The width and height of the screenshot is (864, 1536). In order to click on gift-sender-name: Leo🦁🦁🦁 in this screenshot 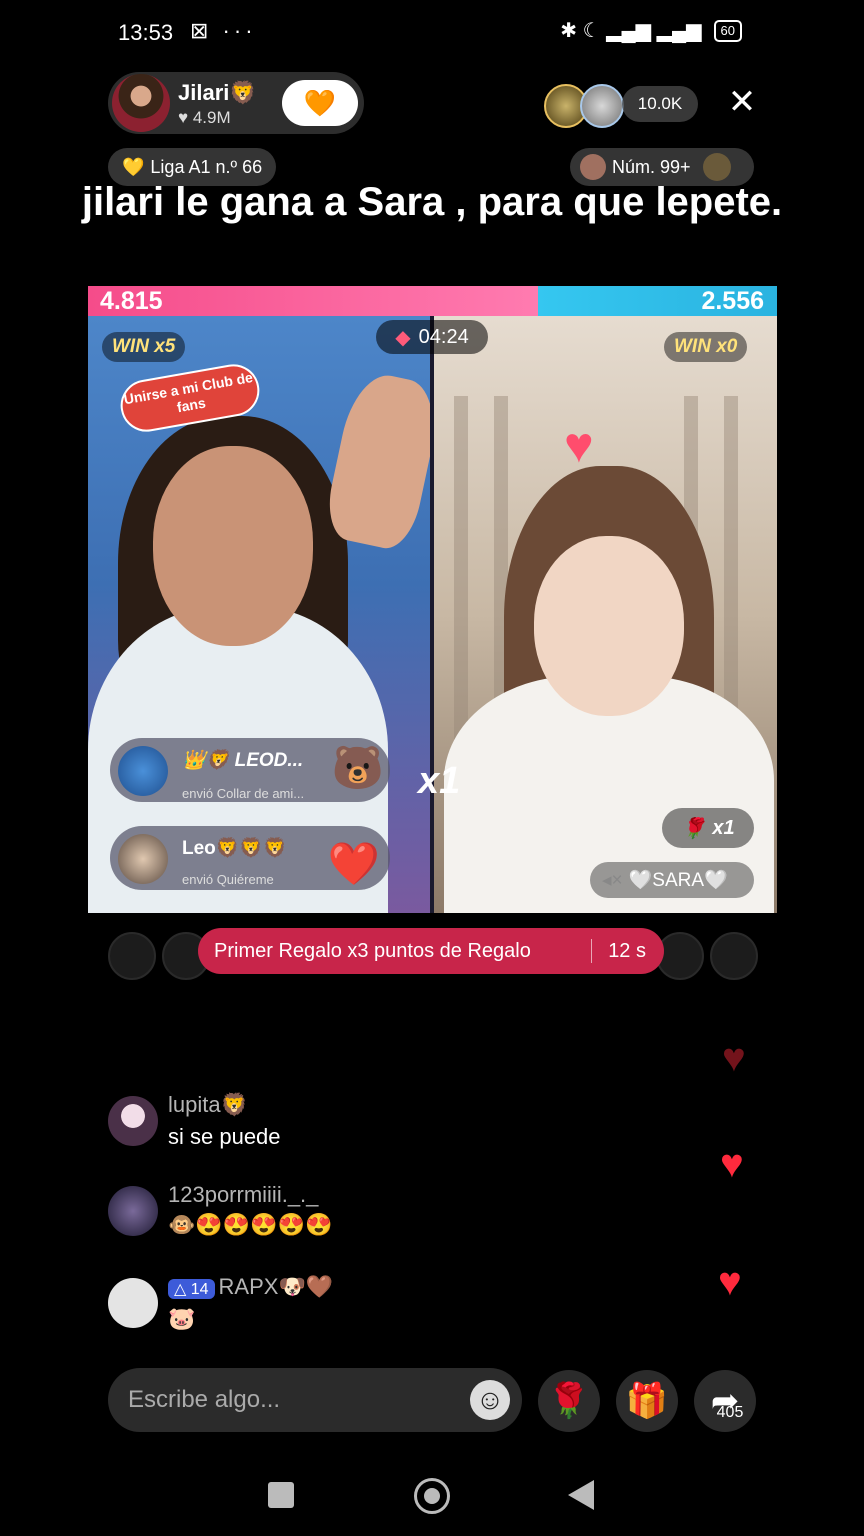, I will do `click(234, 848)`.